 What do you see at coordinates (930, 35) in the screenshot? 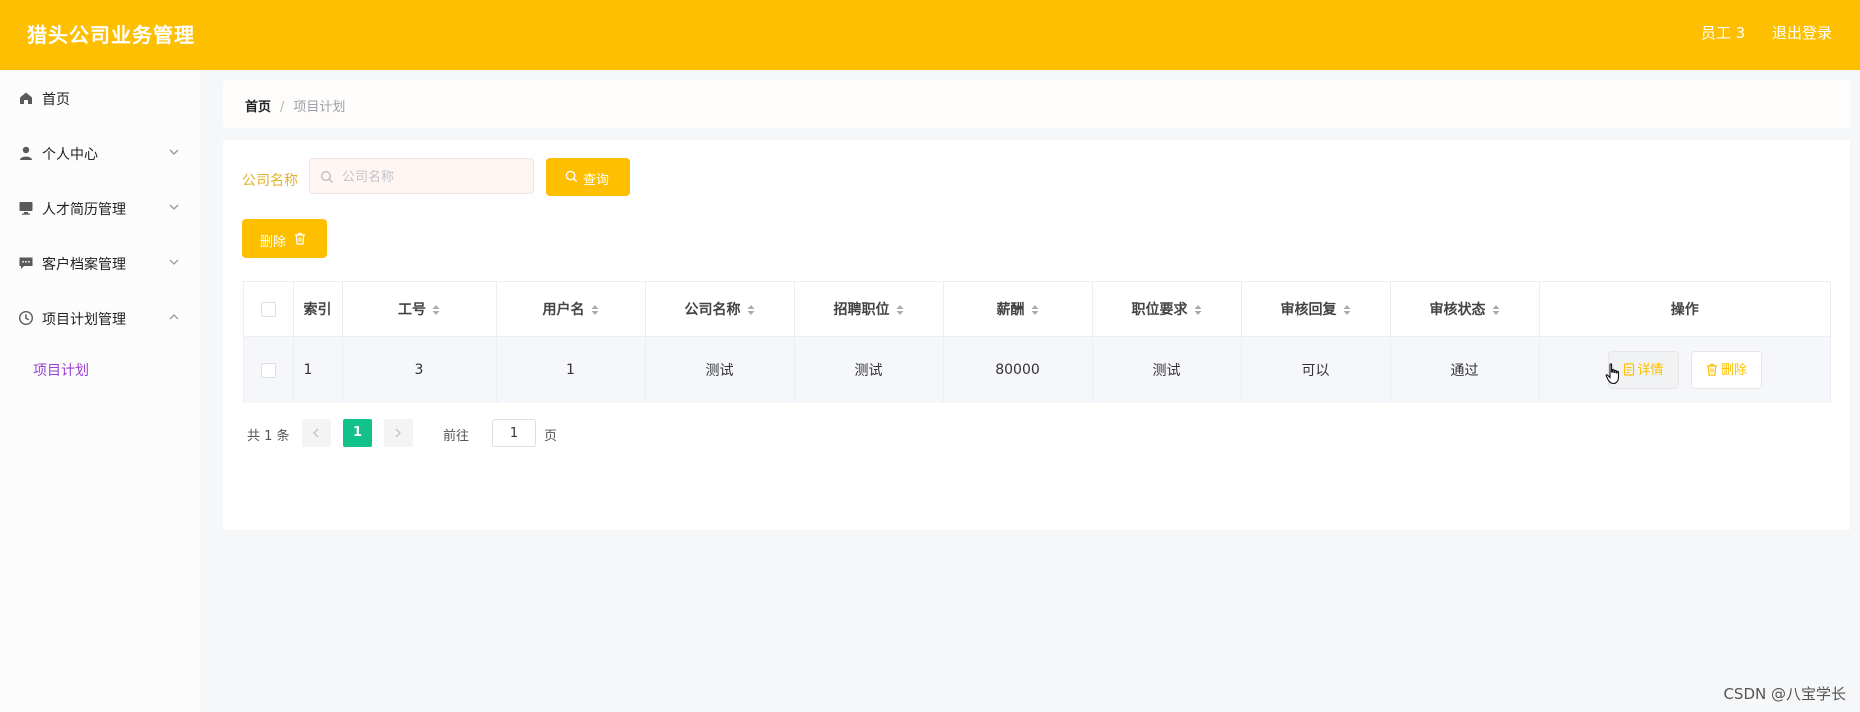
I see `top-header-bar: 猎头公司业务管理 员工 3 退出登录` at bounding box center [930, 35].